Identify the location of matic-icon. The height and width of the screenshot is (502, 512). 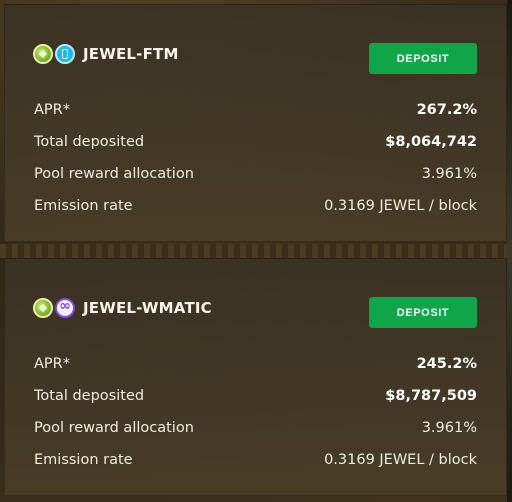
(65, 308).